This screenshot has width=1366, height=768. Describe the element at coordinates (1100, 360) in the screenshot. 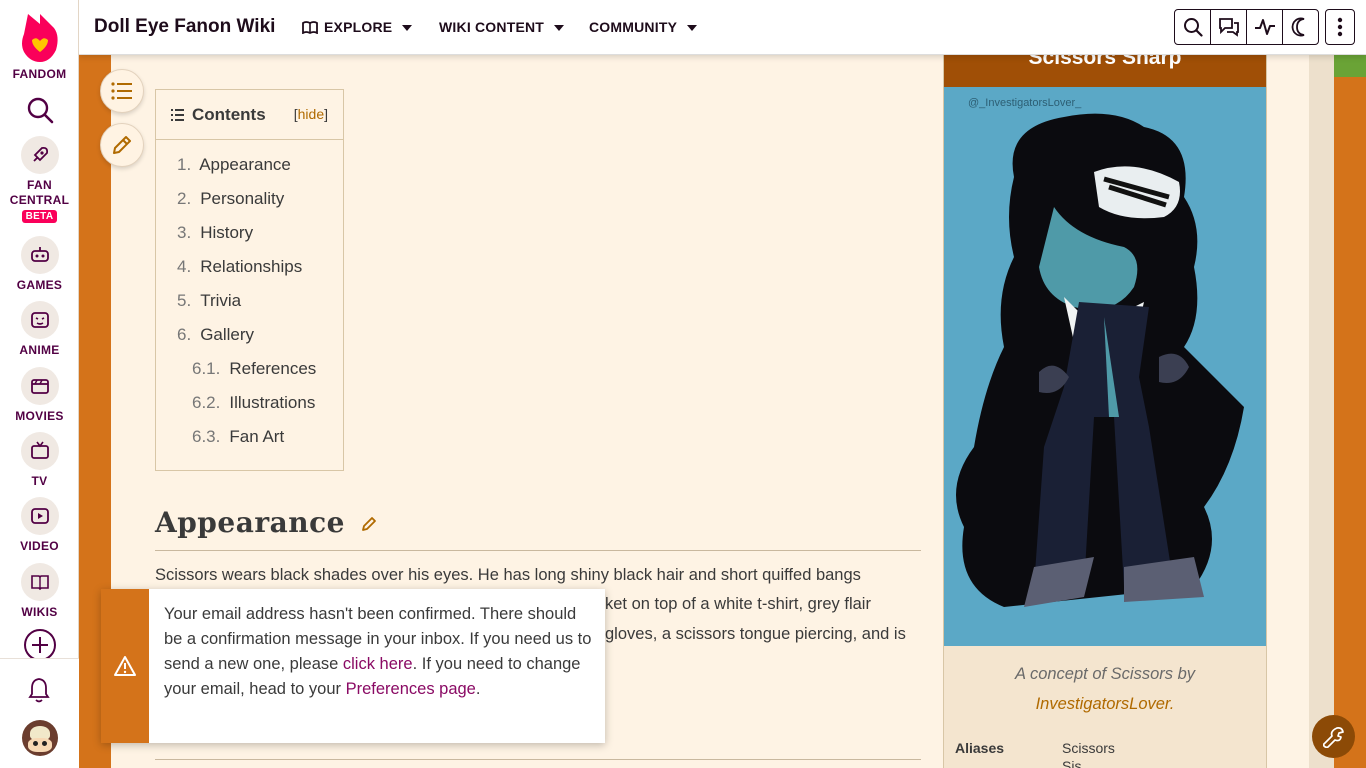

I see `character-illustration` at that location.